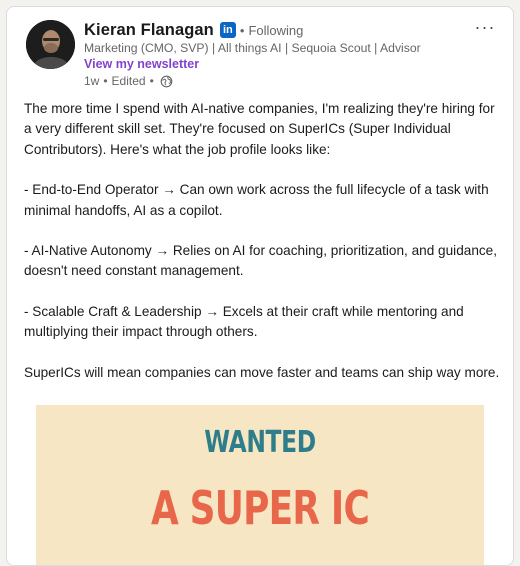 The height and width of the screenshot is (566, 520). I want to click on author-name-row: Kieran Flanagan in • Following, so click(193, 30).